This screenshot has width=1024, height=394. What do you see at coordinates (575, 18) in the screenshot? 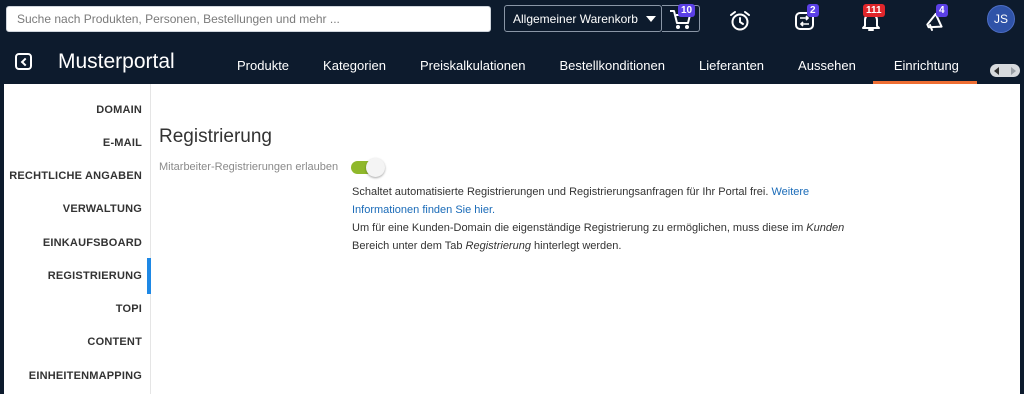
I see `cart-selector-label: Allgemeiner Warenkorb` at bounding box center [575, 18].